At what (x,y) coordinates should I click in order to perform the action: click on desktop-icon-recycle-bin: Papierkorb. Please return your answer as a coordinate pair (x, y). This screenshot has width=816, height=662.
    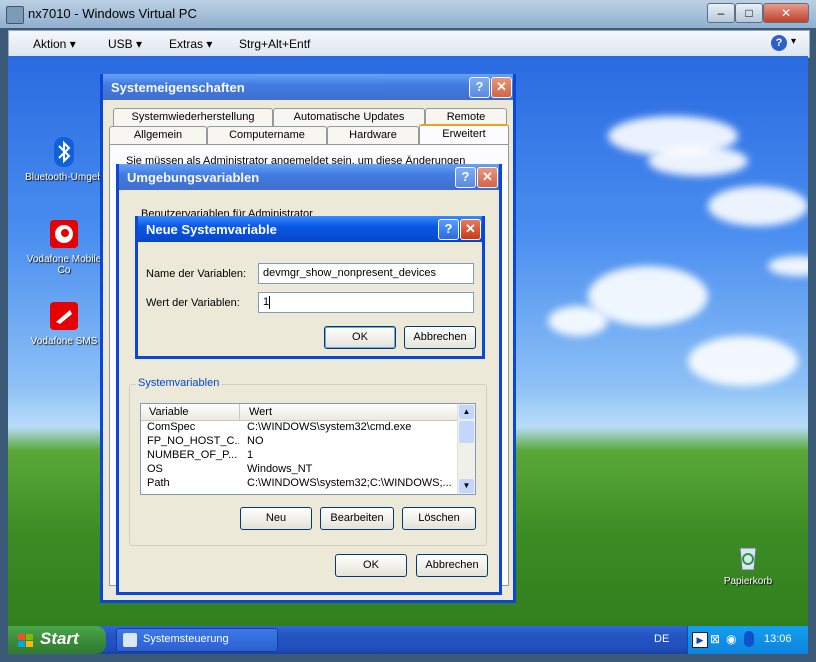
    Looking at the image, I should click on (748, 563).